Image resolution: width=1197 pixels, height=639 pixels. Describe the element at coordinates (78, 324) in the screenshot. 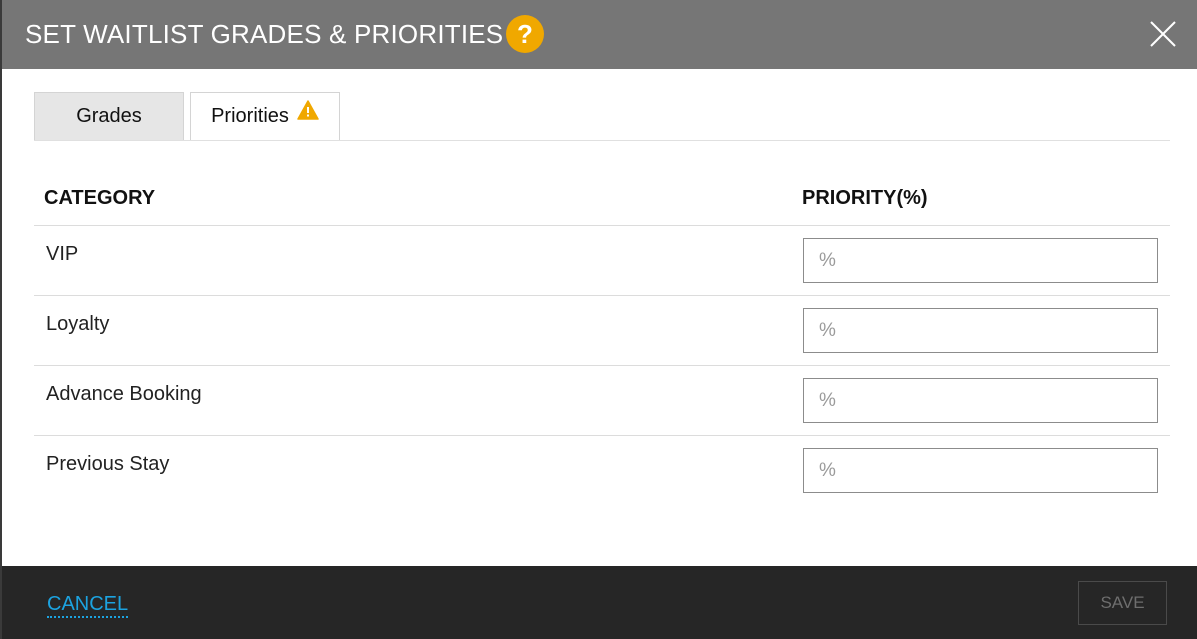

I see `category-label: Loyalty` at that location.